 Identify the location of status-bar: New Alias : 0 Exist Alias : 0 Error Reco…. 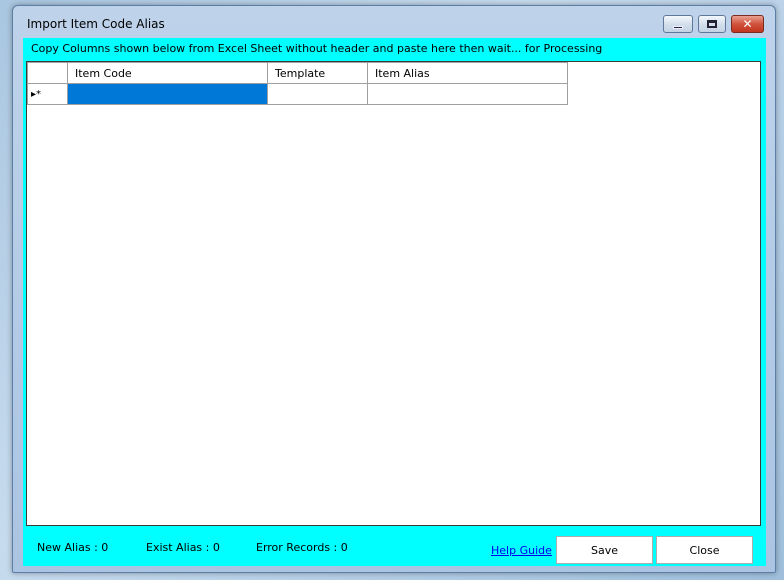
(394, 548).